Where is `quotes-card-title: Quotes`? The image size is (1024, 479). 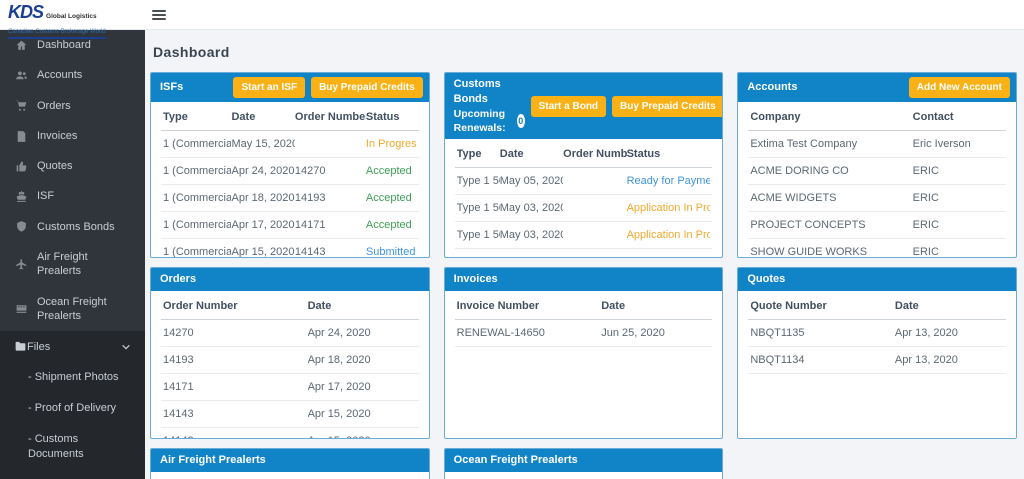
quotes-card-title: Quotes is located at coordinates (766, 279).